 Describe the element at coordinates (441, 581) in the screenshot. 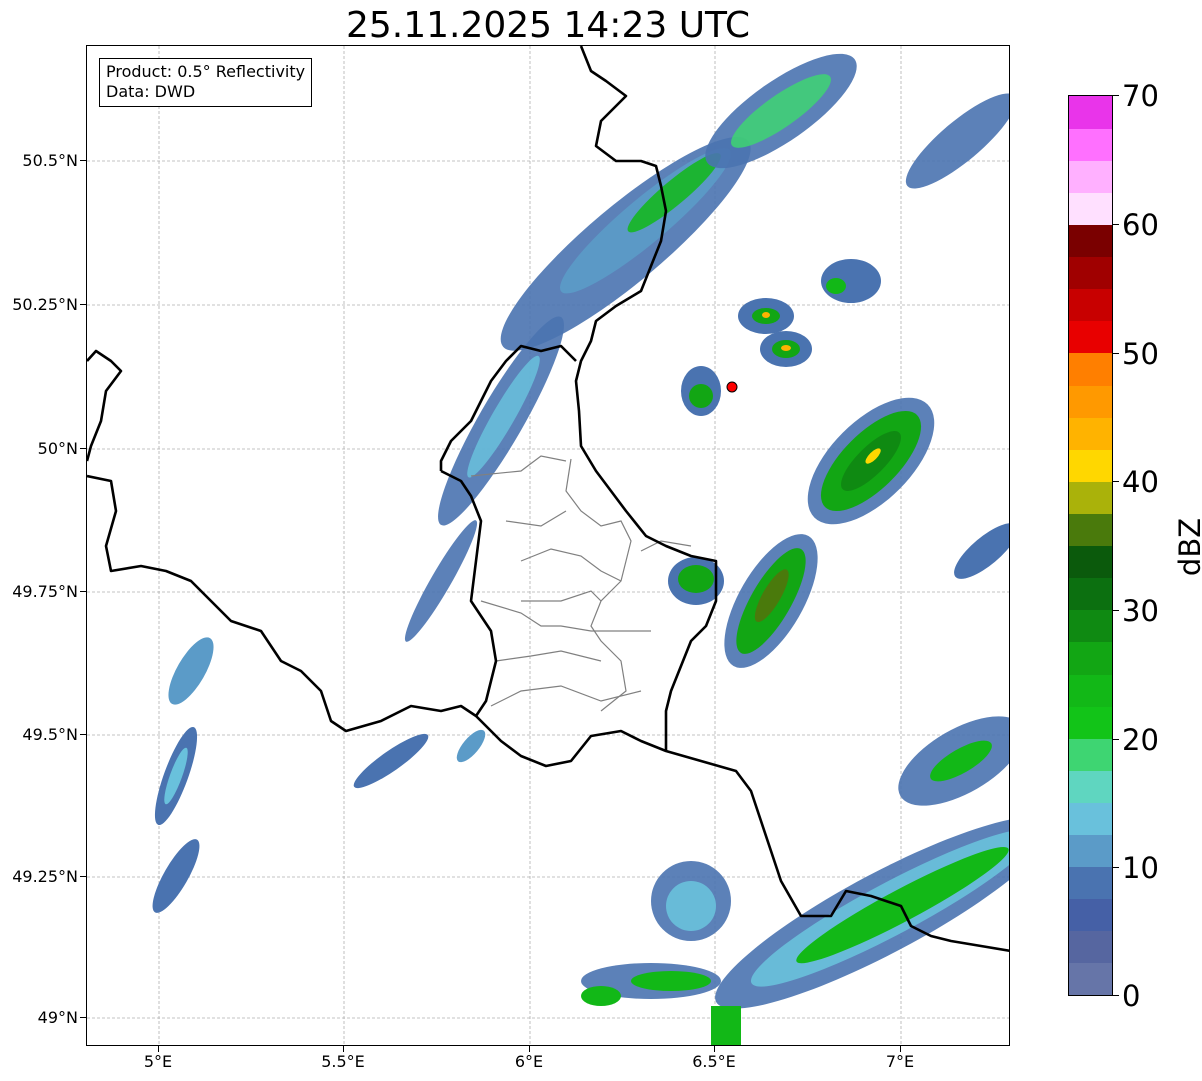

I see `echo-cluster-small` at that location.